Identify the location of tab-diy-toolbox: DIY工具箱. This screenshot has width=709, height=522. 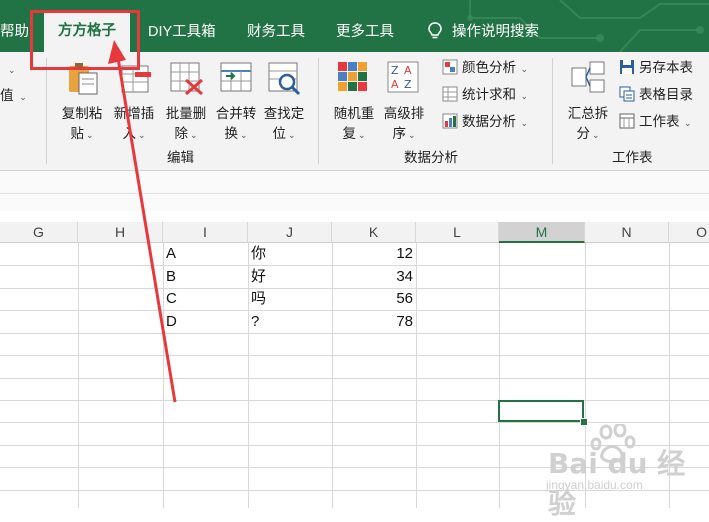
(182, 32).